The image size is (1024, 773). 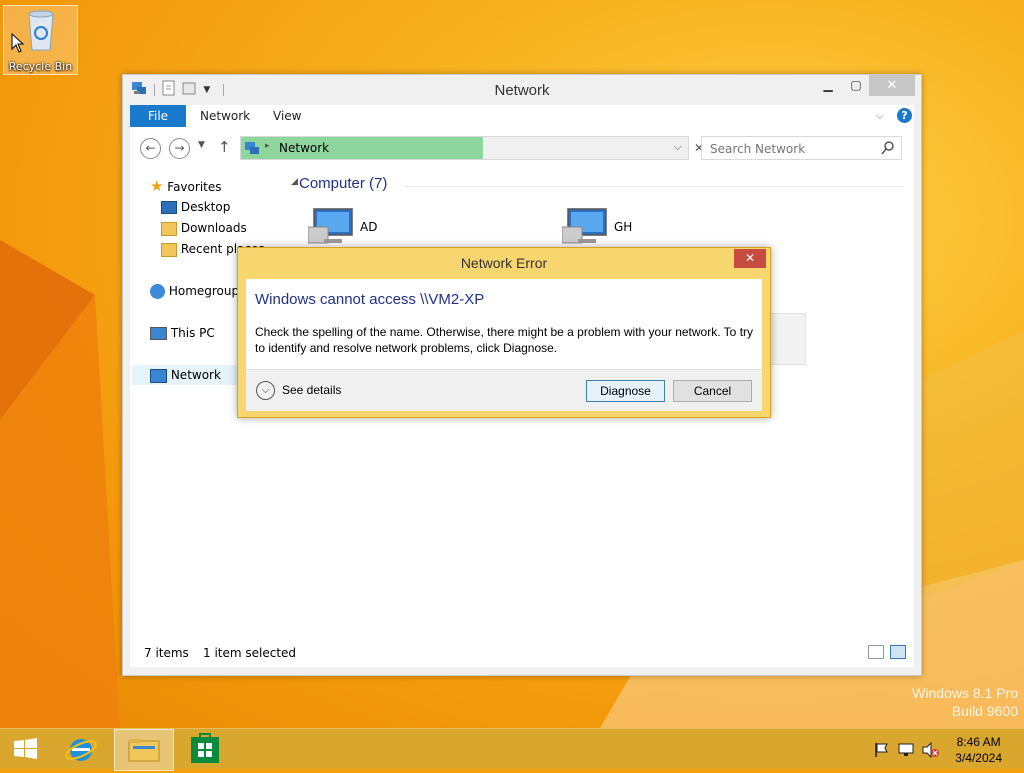 What do you see at coordinates (978, 758) in the screenshot?
I see `clock-date: 3/4/2024` at bounding box center [978, 758].